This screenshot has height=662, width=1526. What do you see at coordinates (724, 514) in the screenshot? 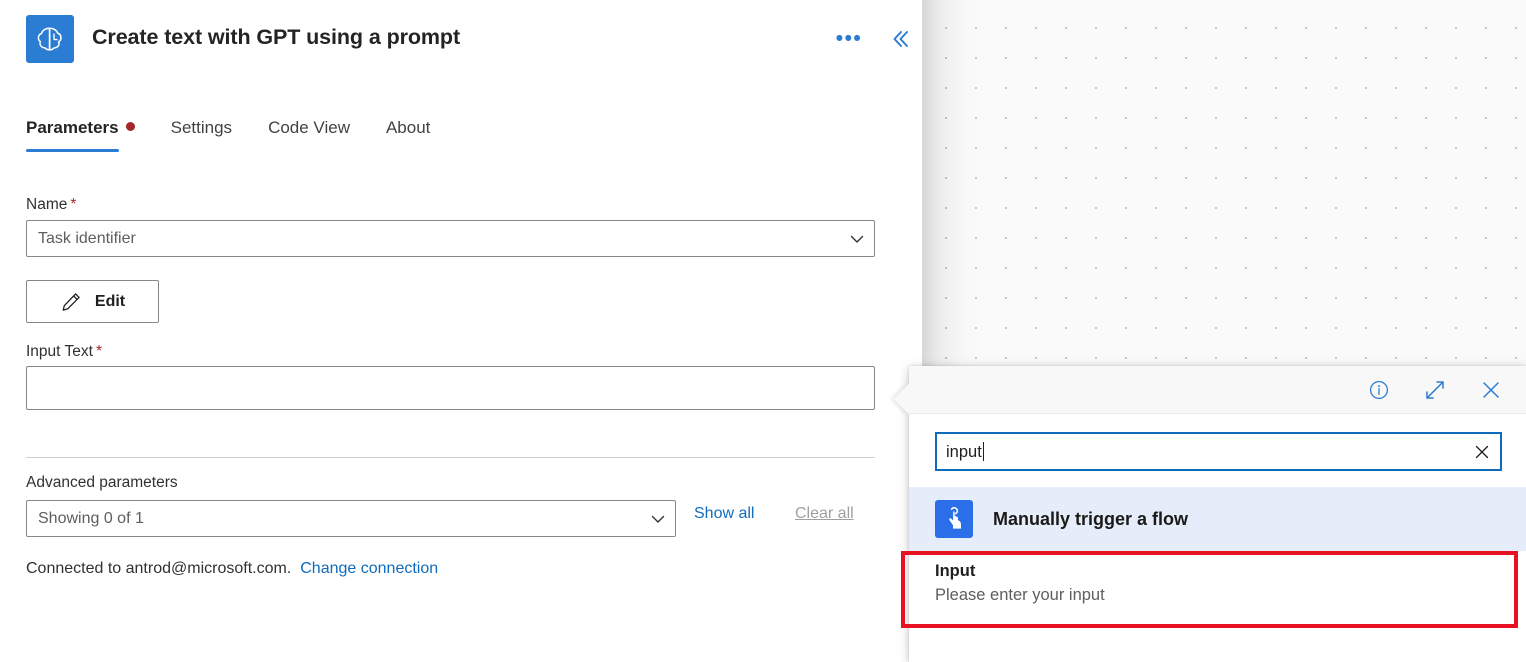
I see `show-all-link: Show all` at bounding box center [724, 514].